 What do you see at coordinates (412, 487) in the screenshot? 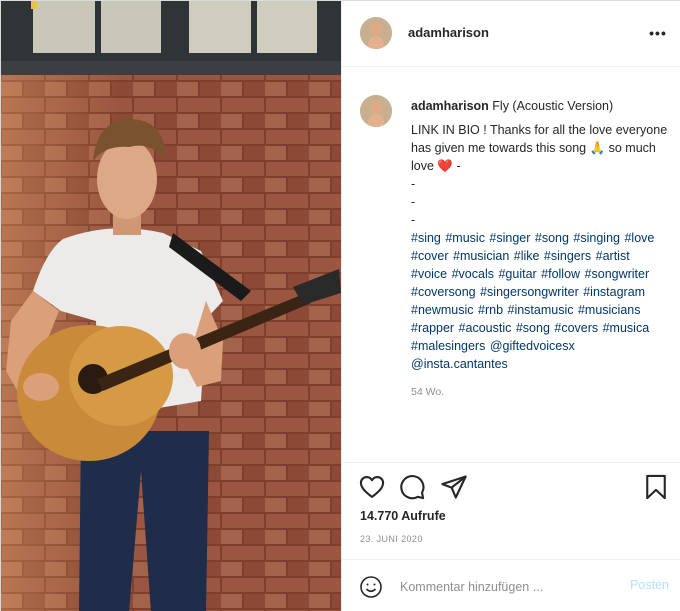
I see `comment-icon` at bounding box center [412, 487].